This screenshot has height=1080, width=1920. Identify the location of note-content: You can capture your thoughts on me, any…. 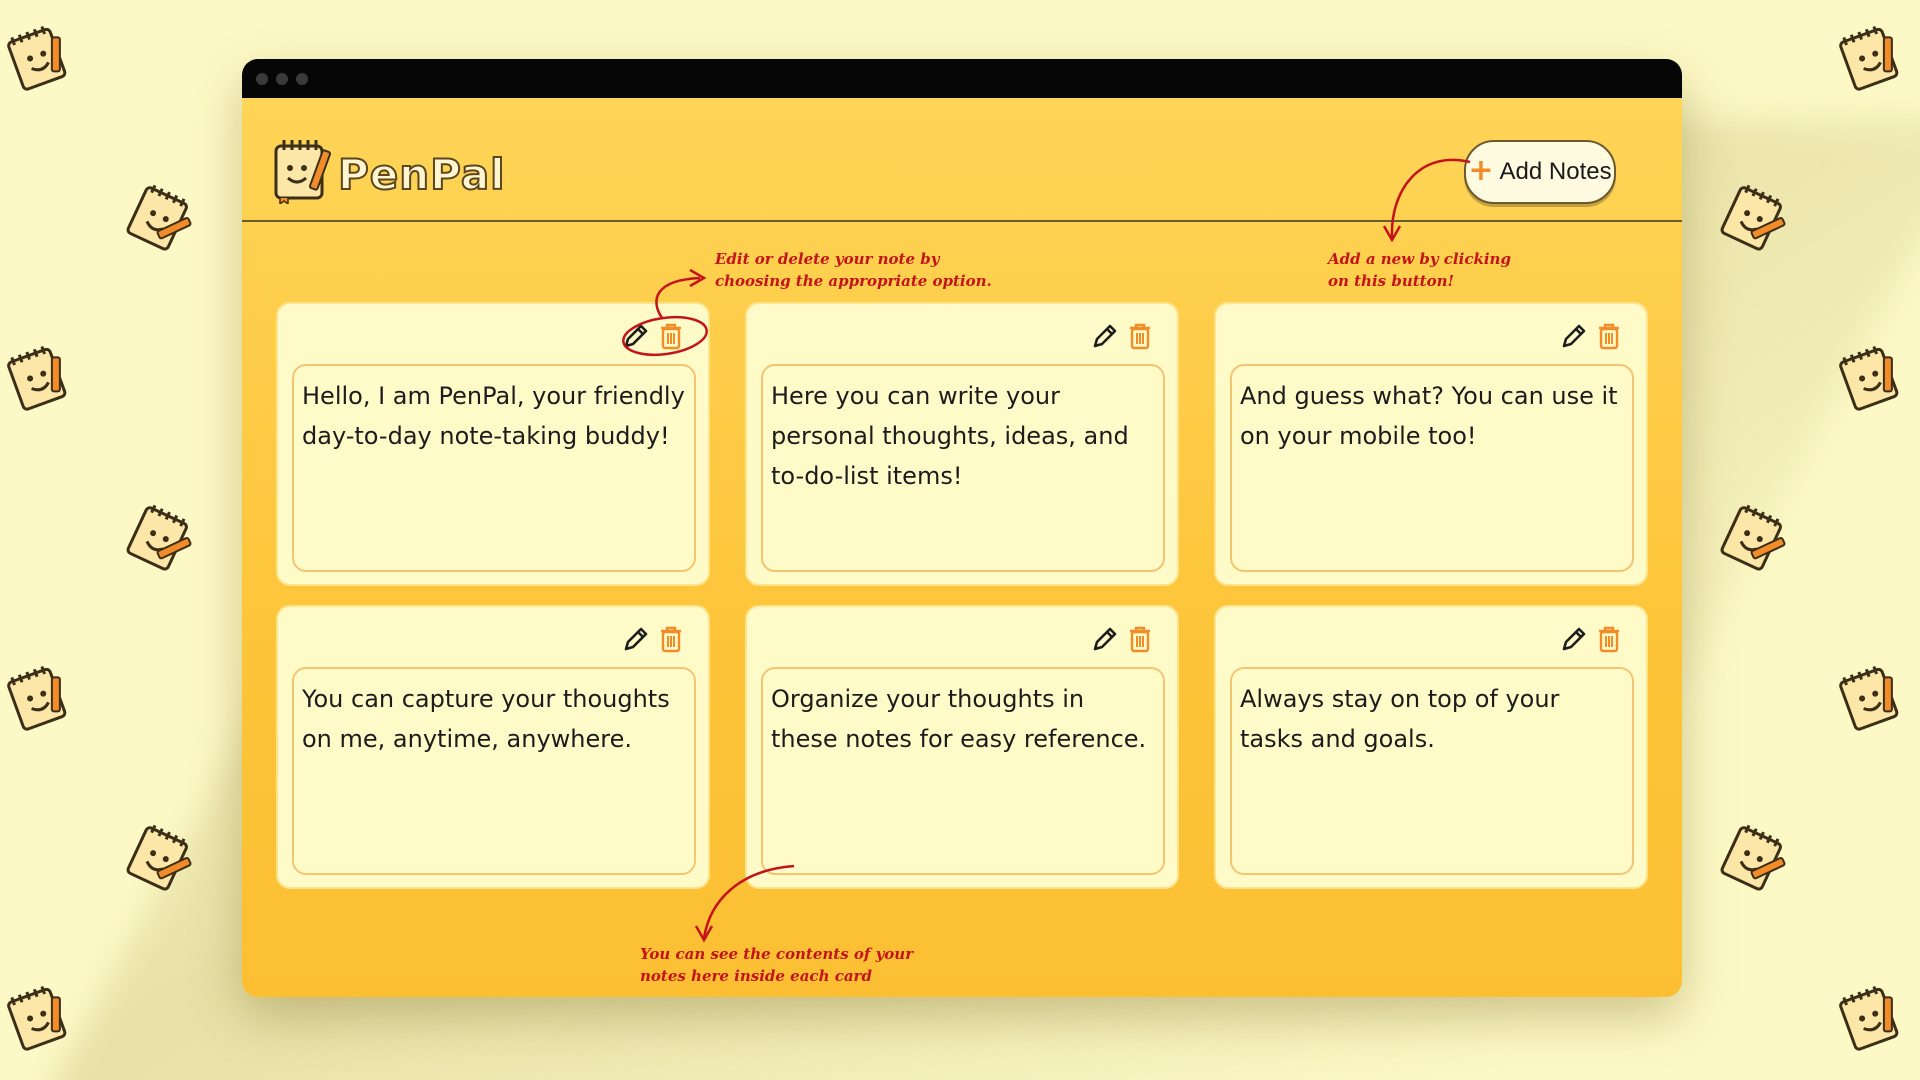
(494, 771).